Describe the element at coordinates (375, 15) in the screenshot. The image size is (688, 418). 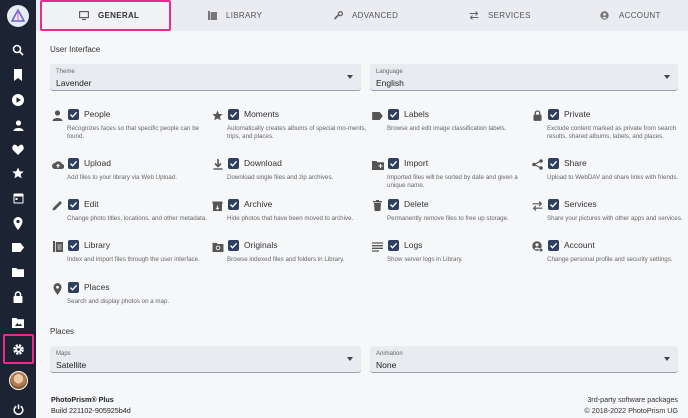
I see `tab-label: ADVANCED` at that location.